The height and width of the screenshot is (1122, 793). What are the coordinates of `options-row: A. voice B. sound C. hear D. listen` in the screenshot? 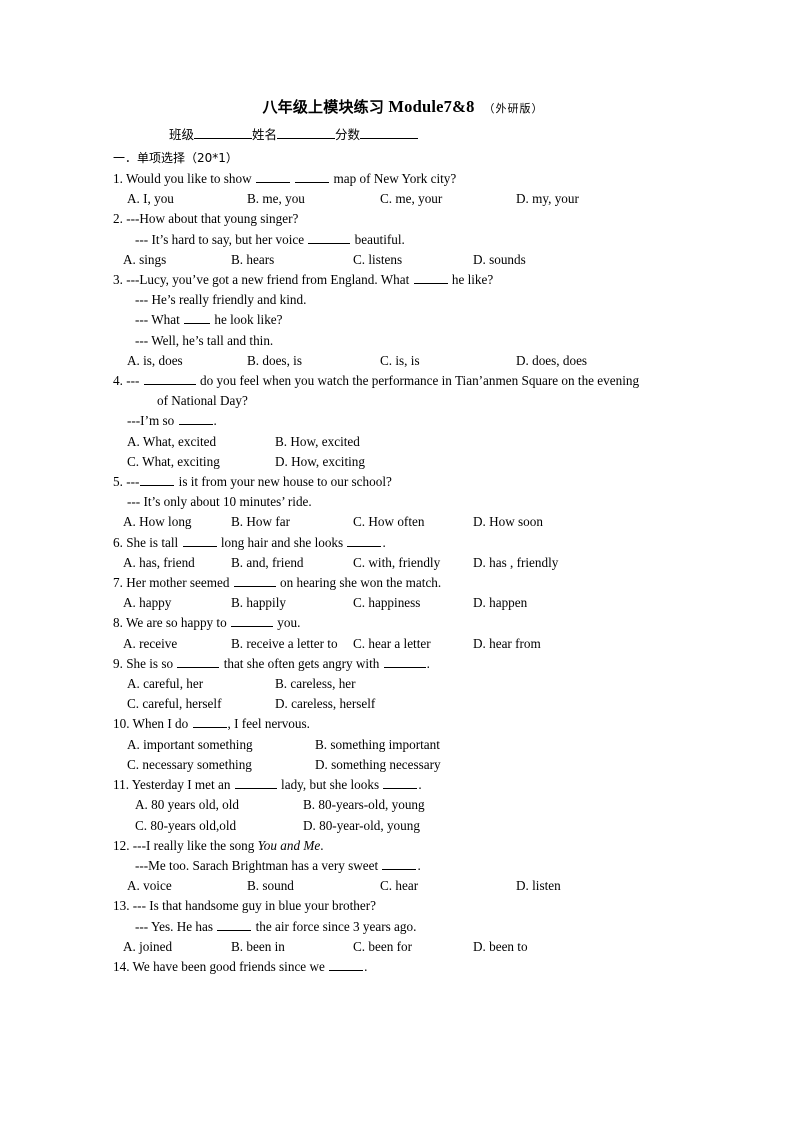 It's located at (403, 886).